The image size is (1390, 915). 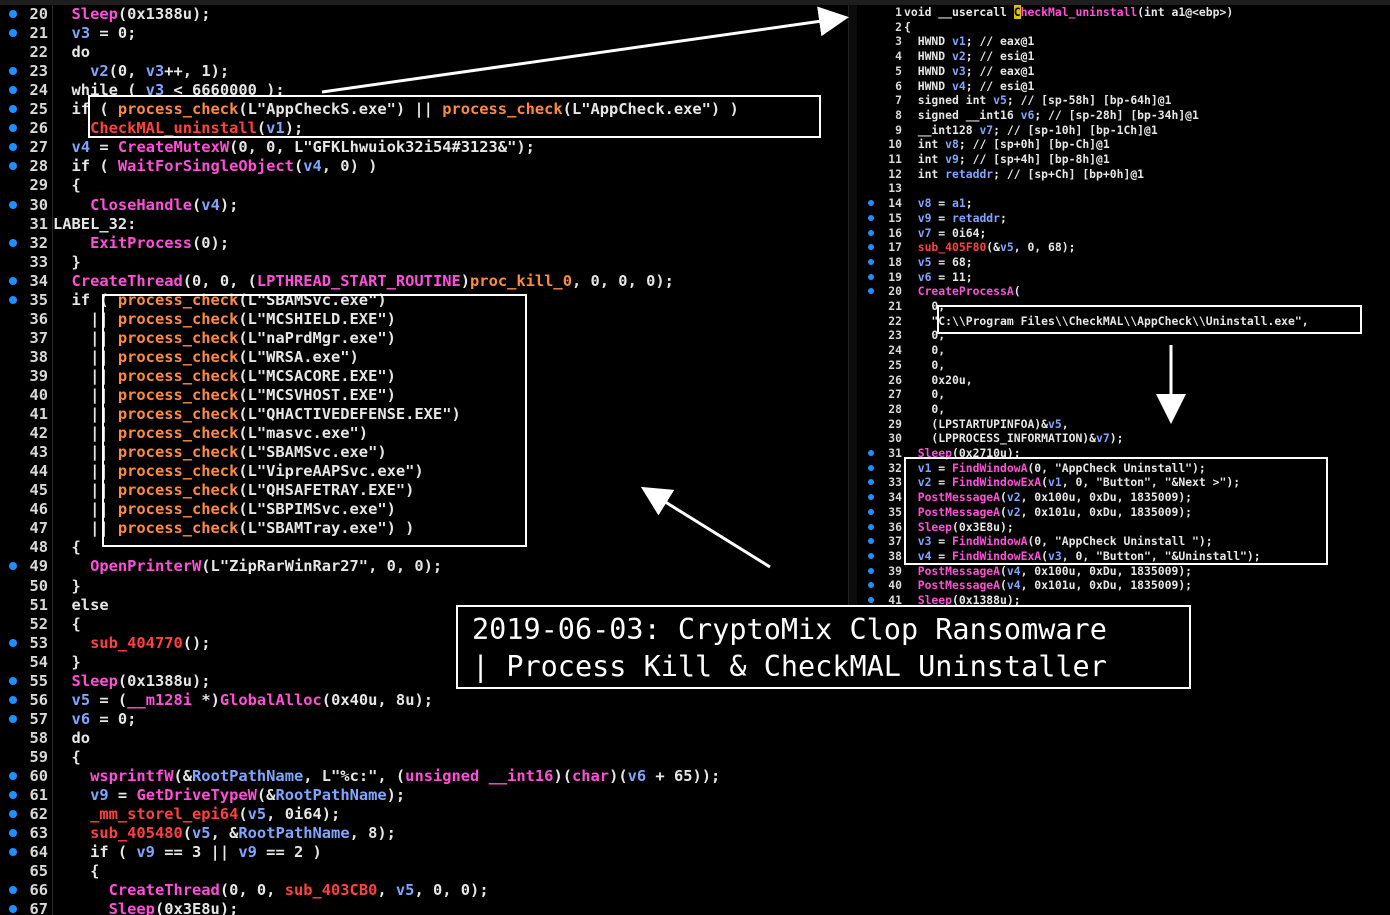 What do you see at coordinates (1124, 86) in the screenshot?
I see `right-code-line: 6 HWND v4; // esi@1` at bounding box center [1124, 86].